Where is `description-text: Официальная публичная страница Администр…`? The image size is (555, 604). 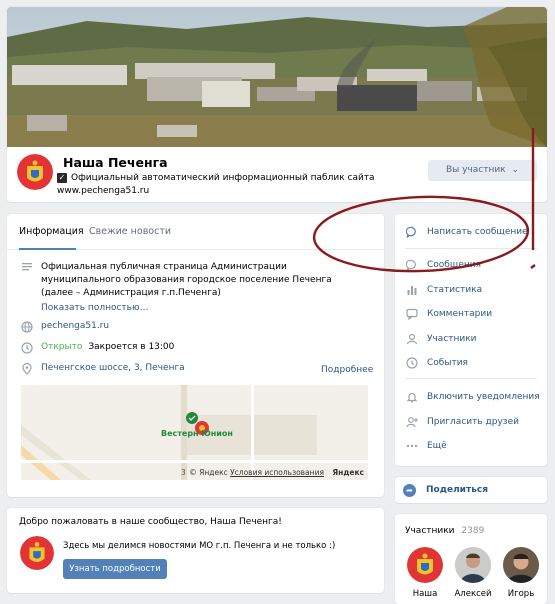 description-text: Официальная публичная страница Администр… is located at coordinates (186, 280).